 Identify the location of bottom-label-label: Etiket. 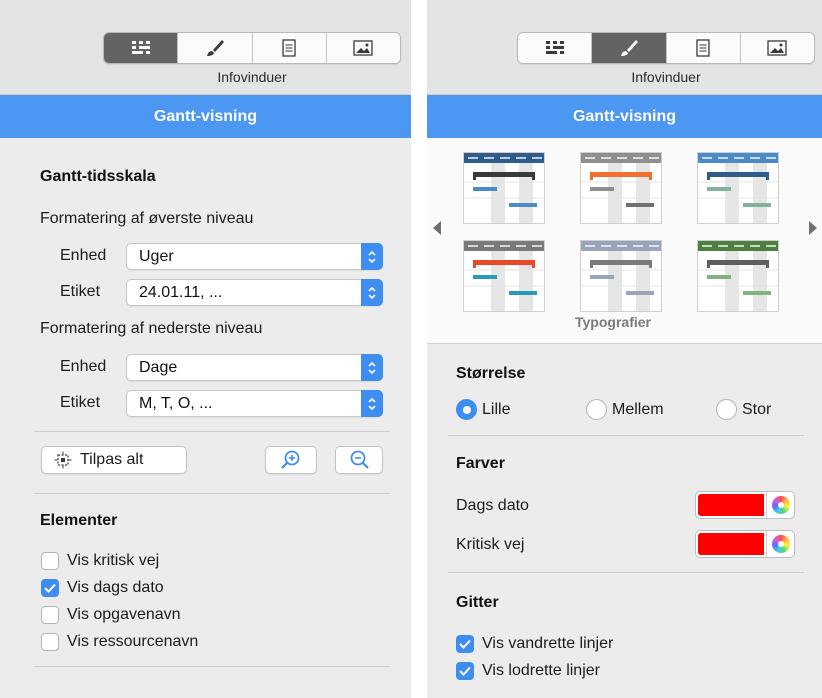
(80, 402).